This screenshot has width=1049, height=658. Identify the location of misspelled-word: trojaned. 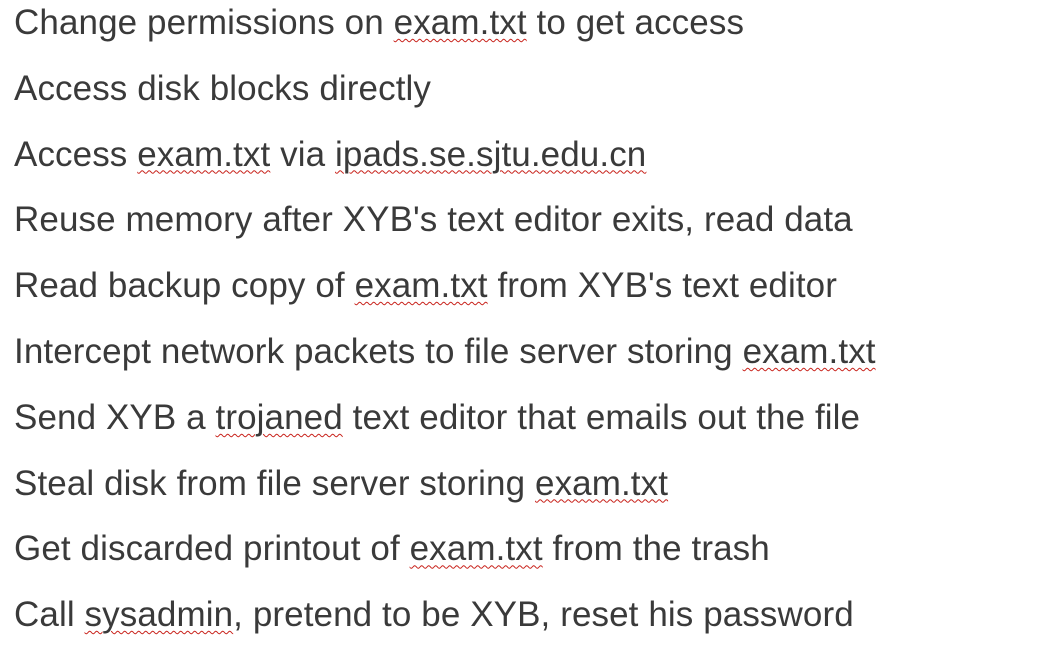
(279, 417).